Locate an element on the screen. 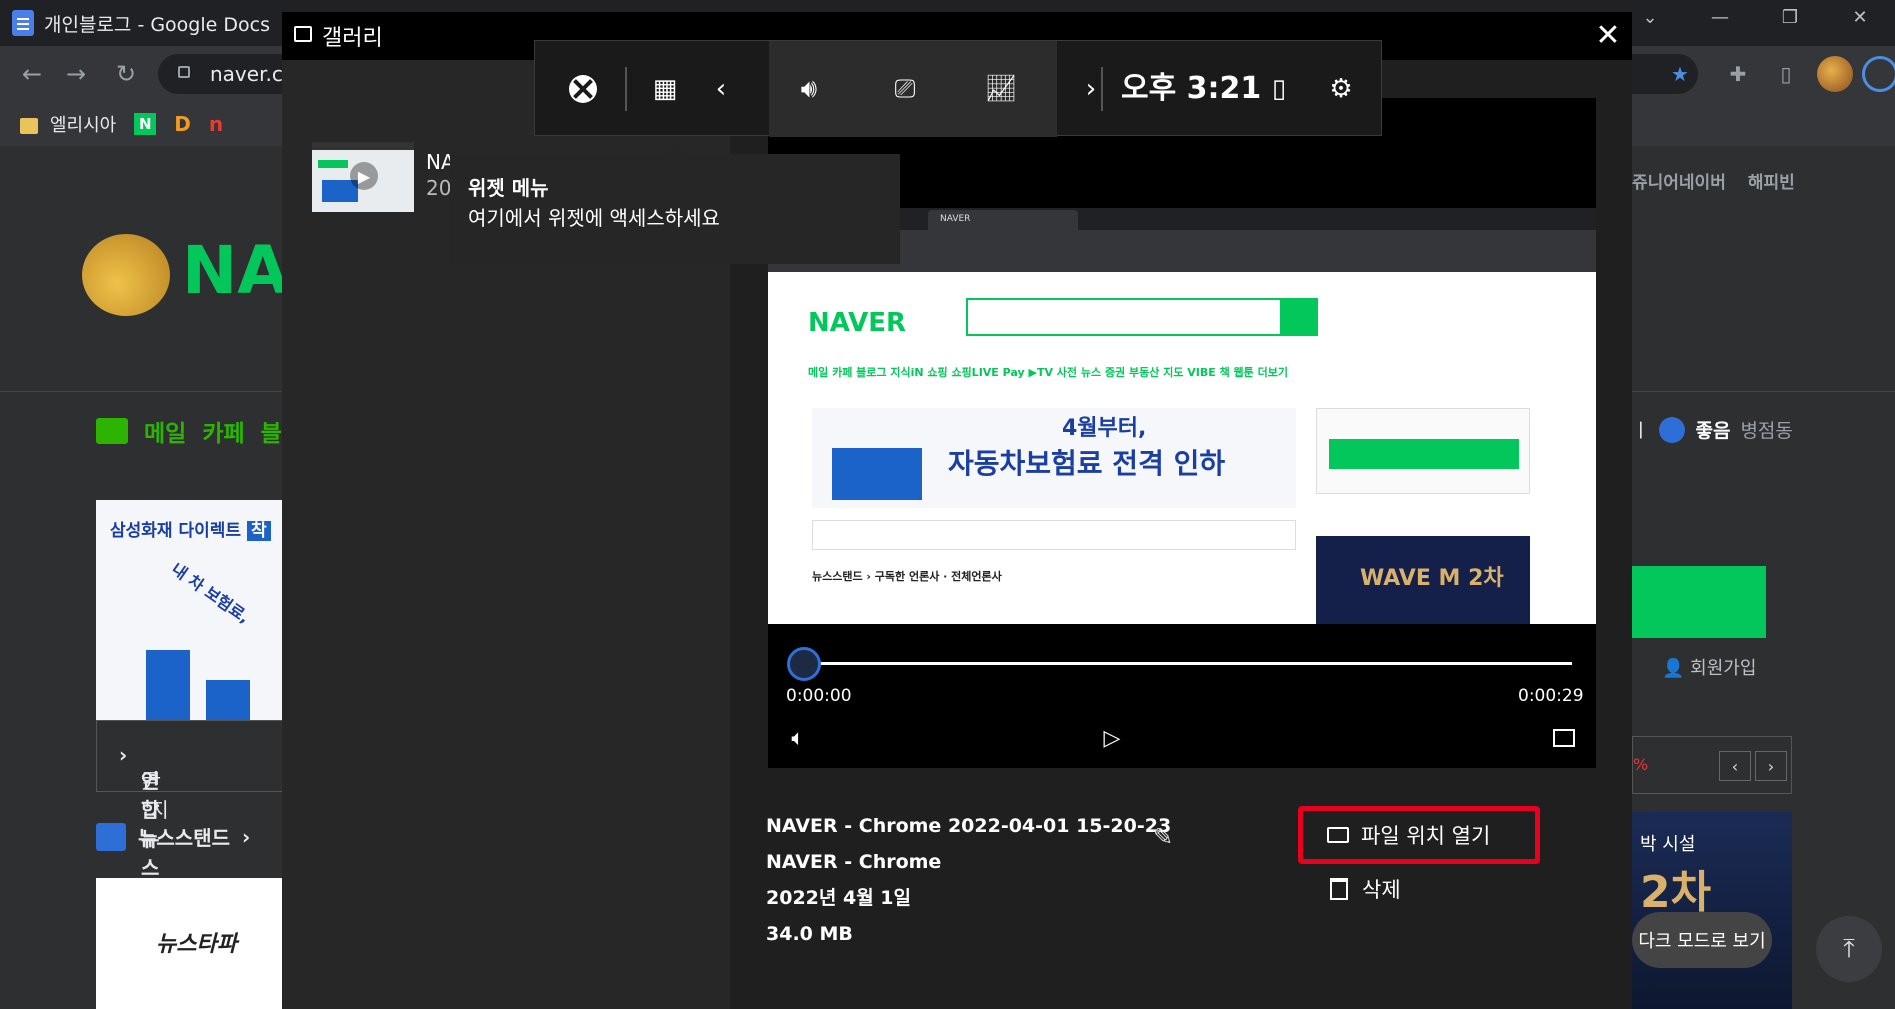  volume-icon: 🔈︎ is located at coordinates (798, 738).